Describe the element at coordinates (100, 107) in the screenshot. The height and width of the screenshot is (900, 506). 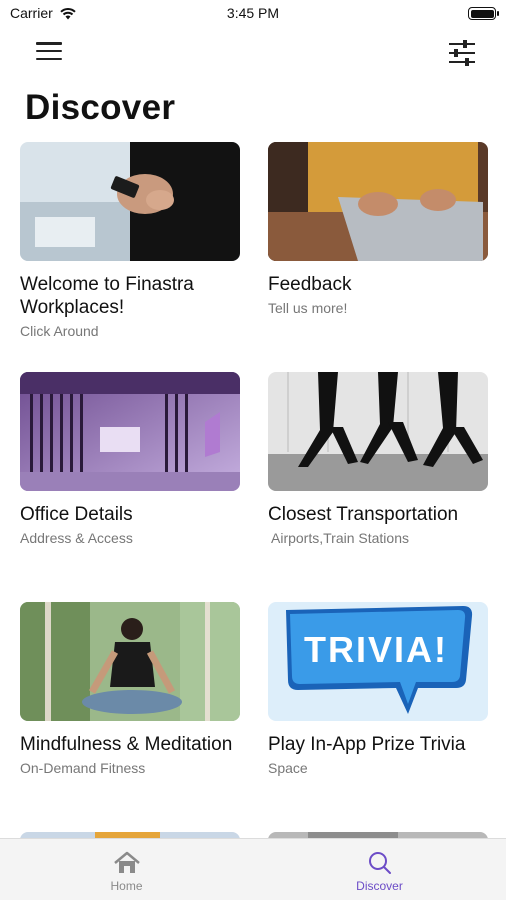
I see `page-title: Discover` at that location.